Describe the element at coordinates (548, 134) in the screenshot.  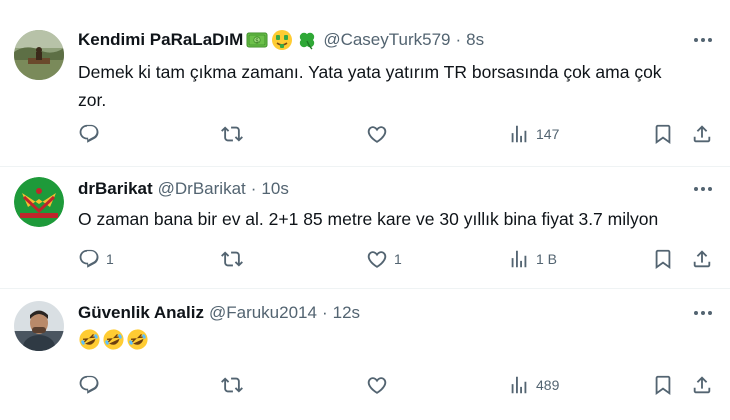
I see `views-count: 147` at that location.